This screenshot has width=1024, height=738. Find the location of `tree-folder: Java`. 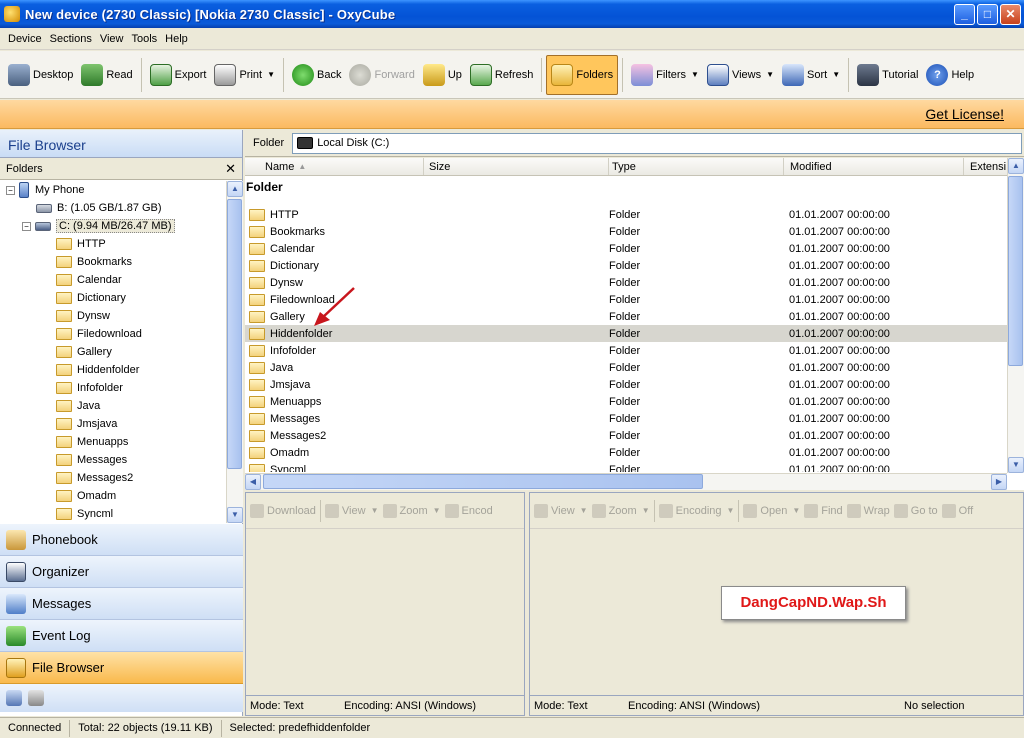

tree-folder: Java is located at coordinates (113, 406).